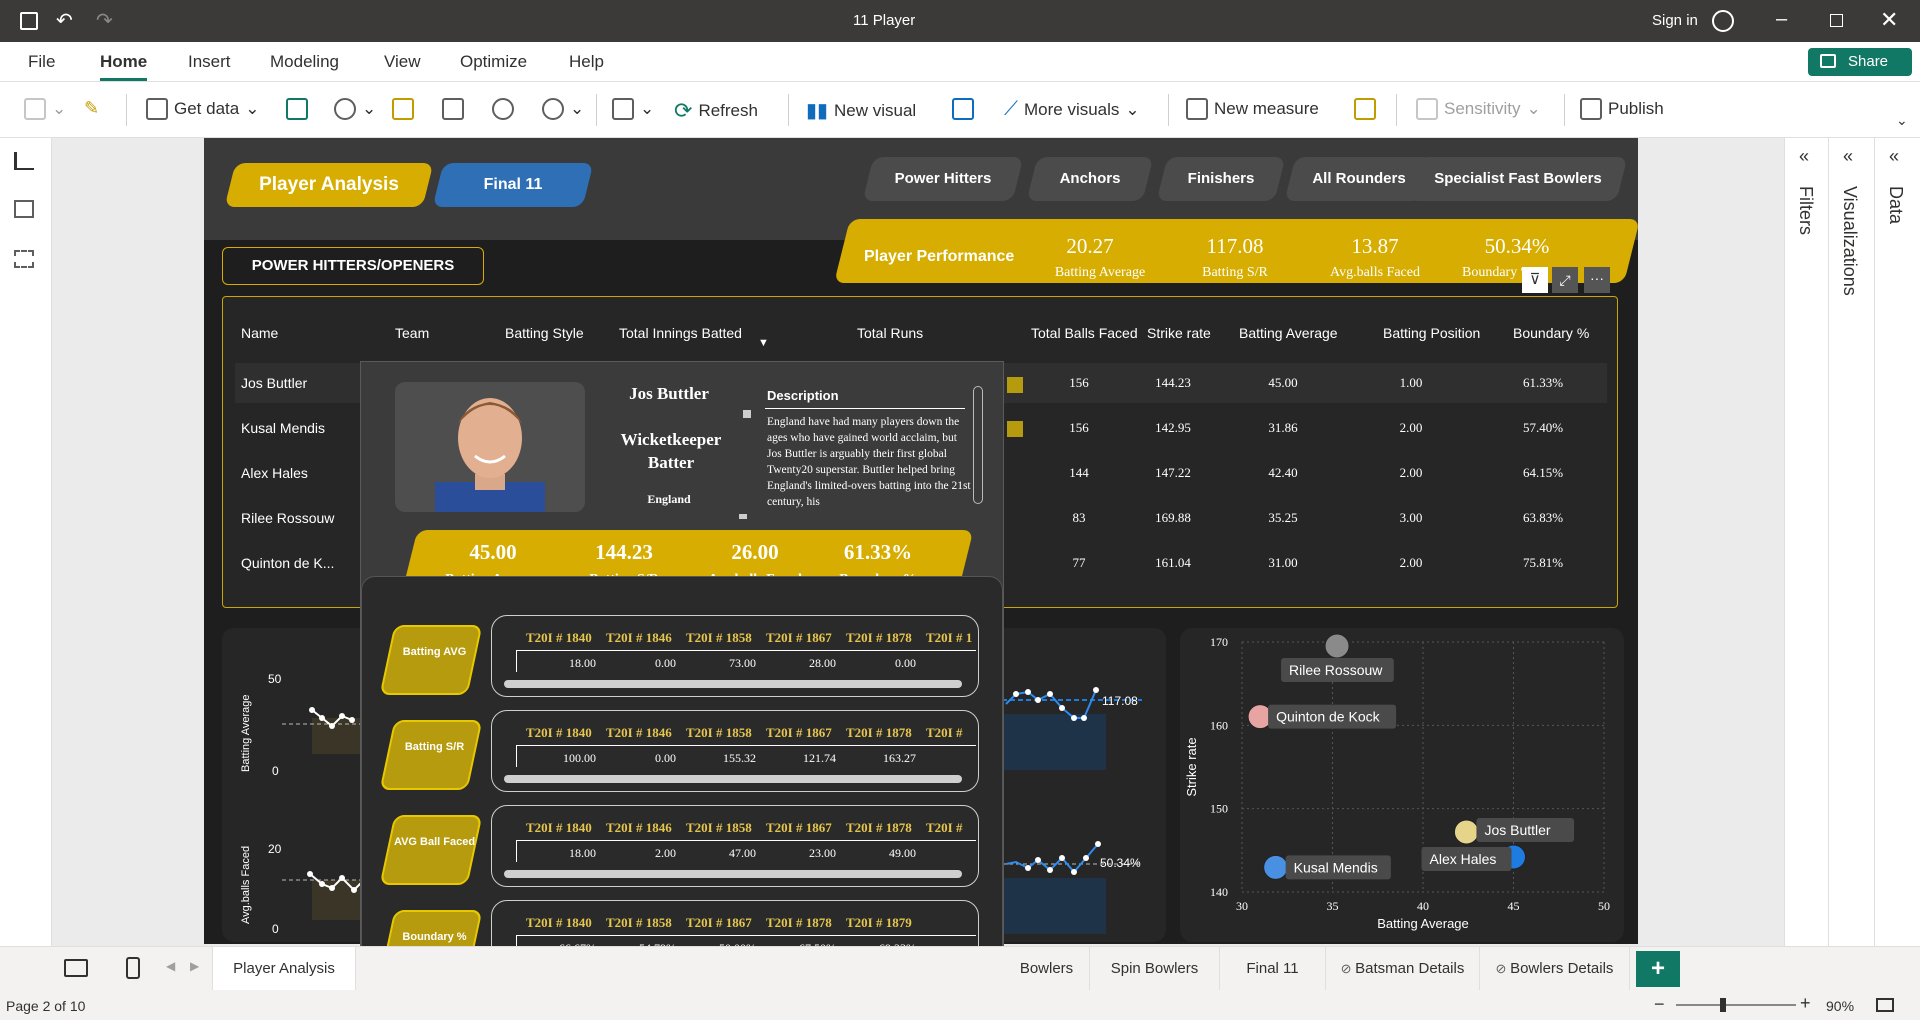 This screenshot has height=1020, width=1920. Describe the element at coordinates (133, 968) in the screenshot. I see `mobile-layout-icon` at that location.